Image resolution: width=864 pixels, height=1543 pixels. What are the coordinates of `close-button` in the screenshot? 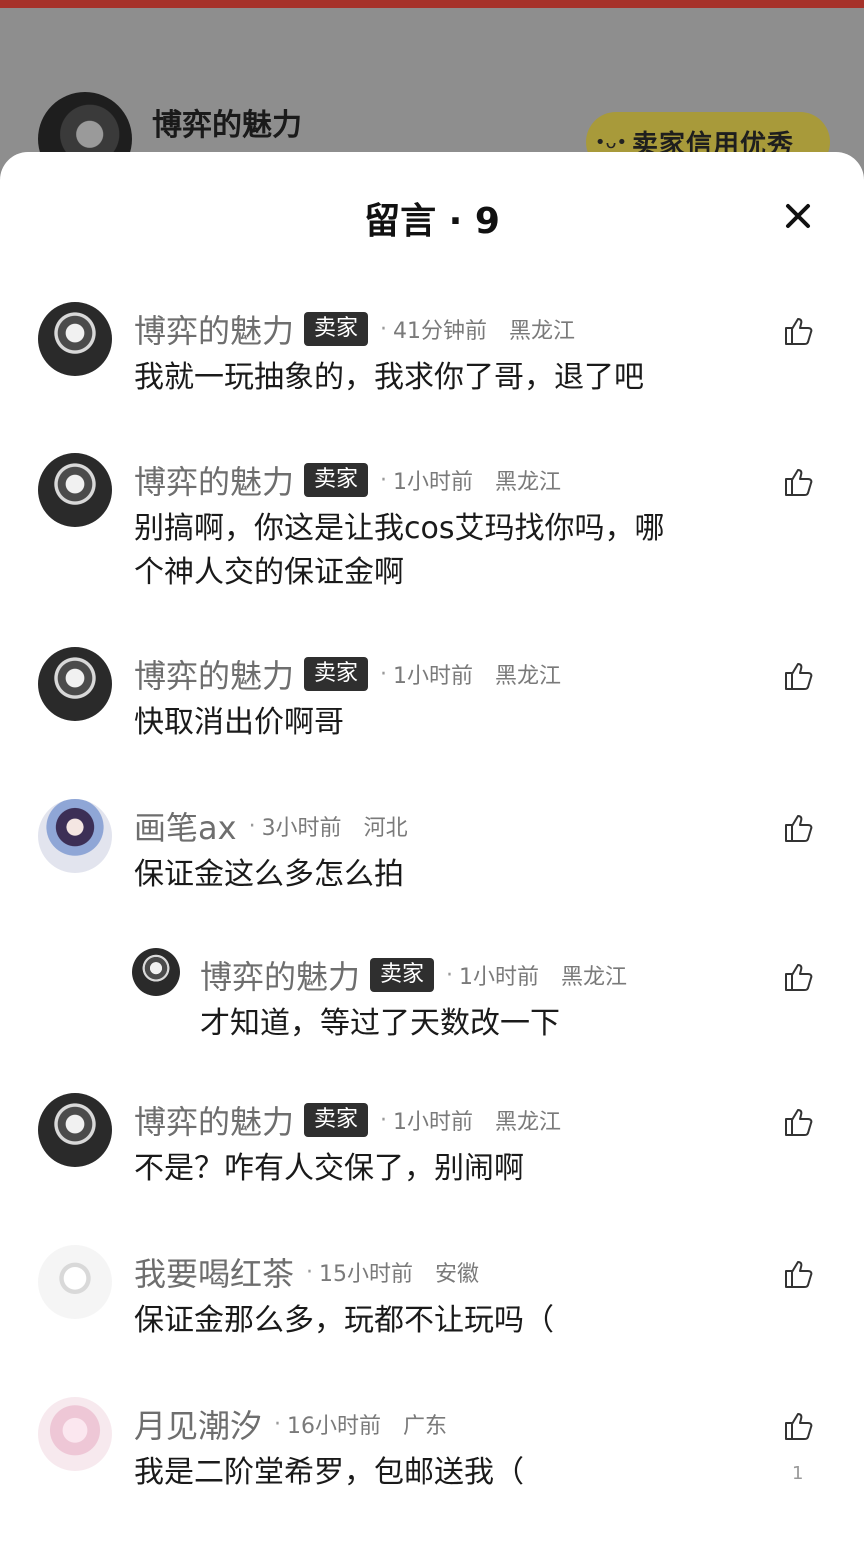 It's located at (798, 216).